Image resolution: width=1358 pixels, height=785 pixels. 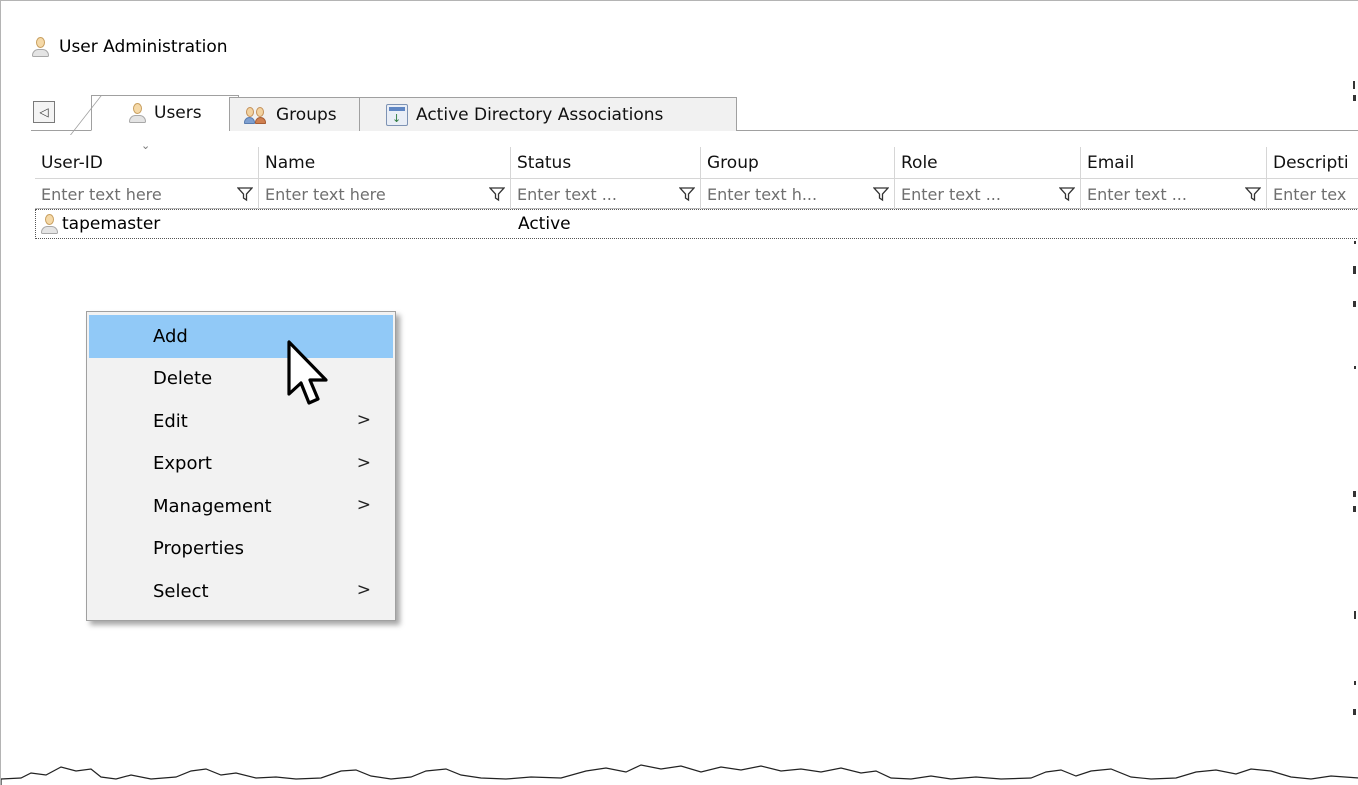 What do you see at coordinates (385, 163) in the screenshot?
I see `column-header-name: Name` at bounding box center [385, 163].